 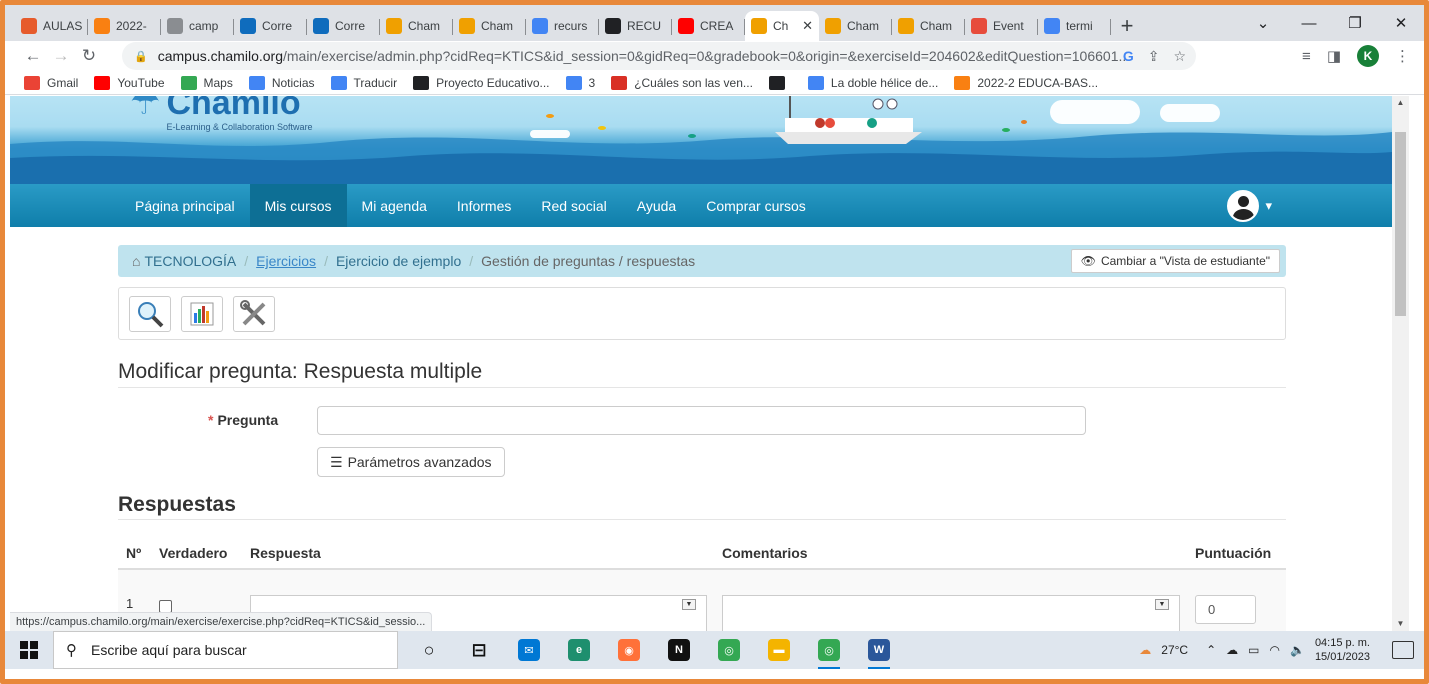 What do you see at coordinates (225, 650) in the screenshot?
I see `taskbar-search-box: ⚲ Escribe aquí para buscar` at bounding box center [225, 650].